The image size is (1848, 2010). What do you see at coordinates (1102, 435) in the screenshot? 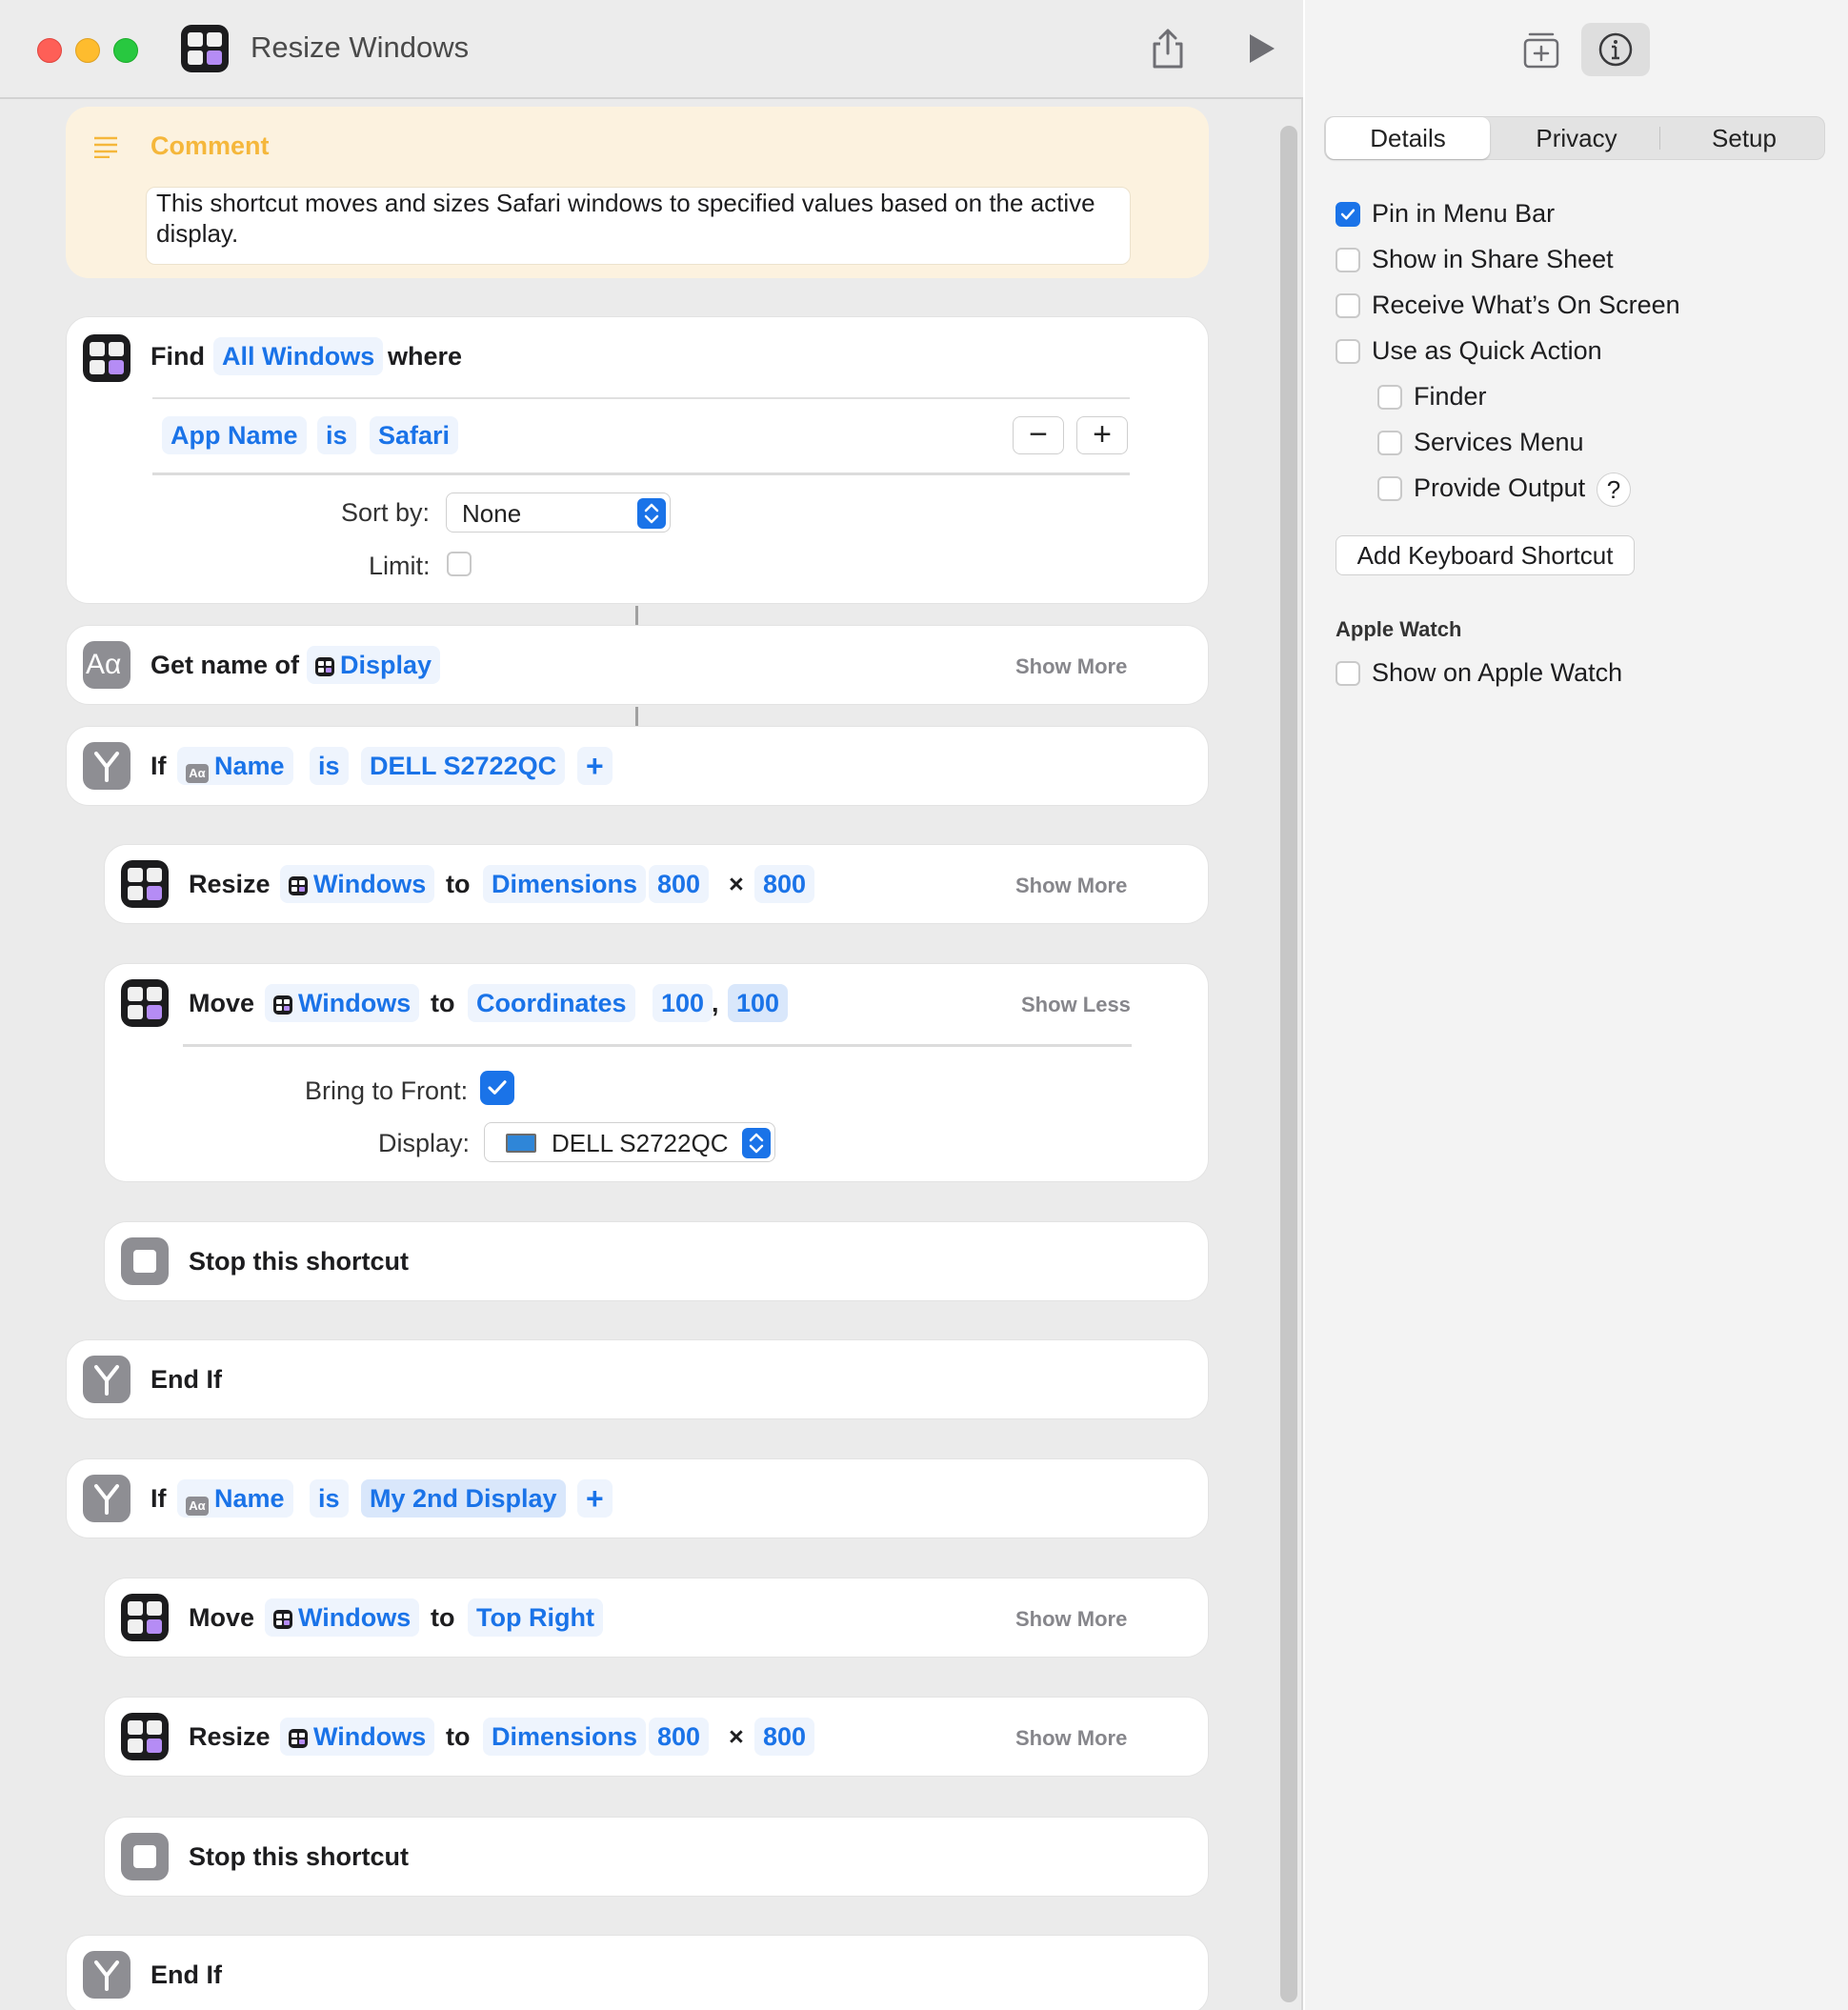
I see `add-filter-button: +` at bounding box center [1102, 435].